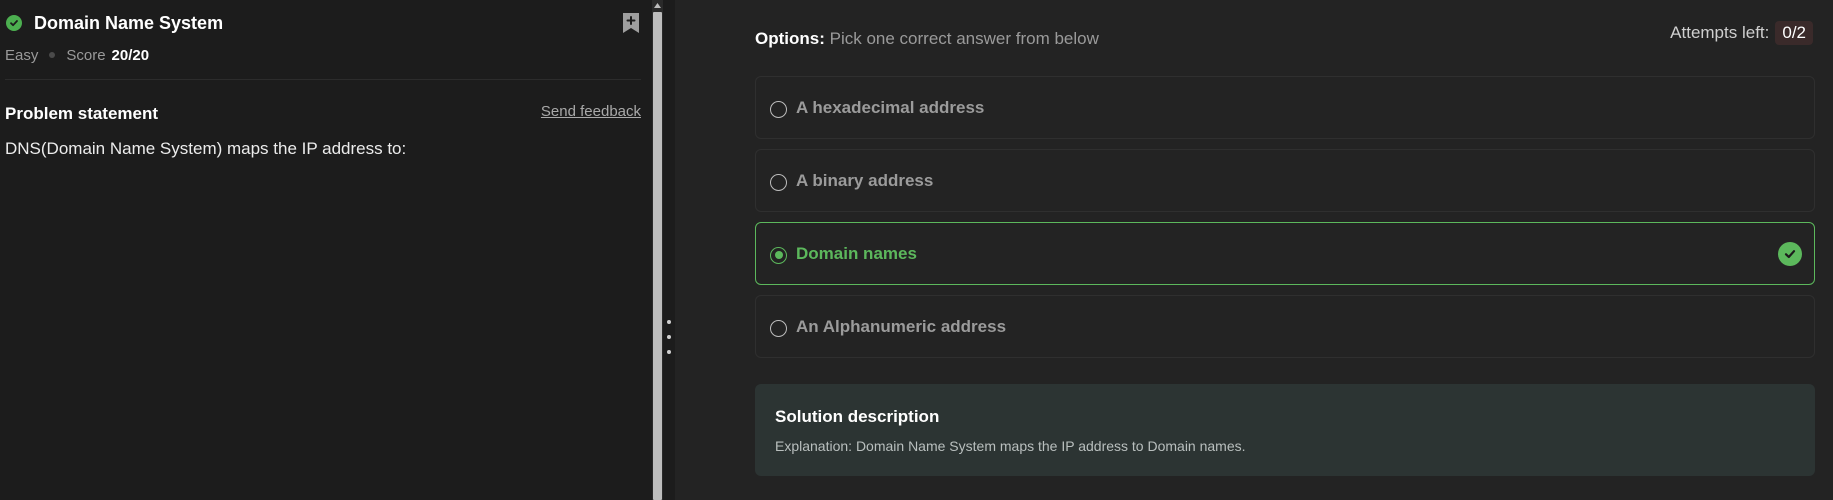 This screenshot has width=1833, height=500. I want to click on option-alphanumeric-address: An Alphanumeric address, so click(1285, 326).